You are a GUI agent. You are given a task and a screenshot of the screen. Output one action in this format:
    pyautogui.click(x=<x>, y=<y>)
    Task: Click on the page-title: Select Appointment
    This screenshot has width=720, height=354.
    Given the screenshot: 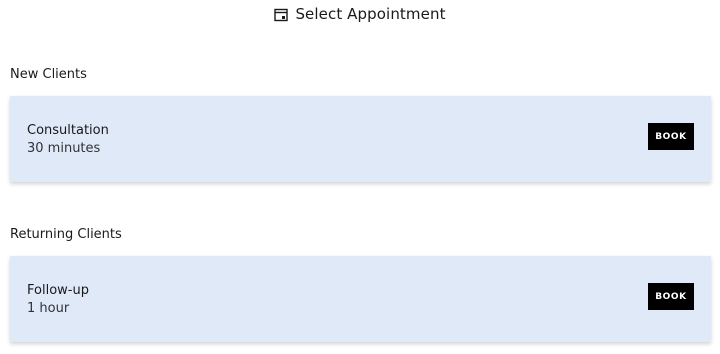 What is the action you would take?
    pyautogui.click(x=370, y=14)
    